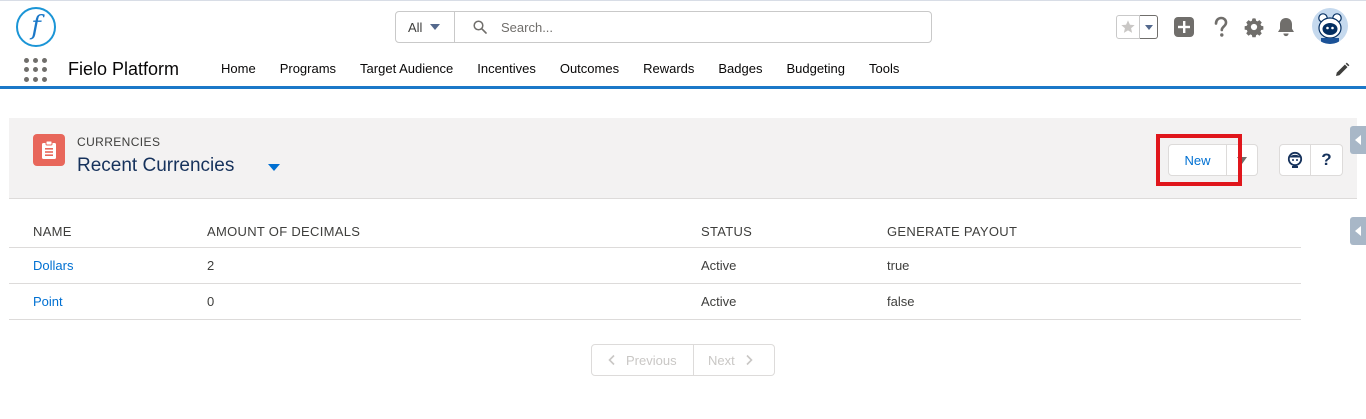  What do you see at coordinates (655, 302) in the screenshot?
I see `table-row: Point 0 Active false` at bounding box center [655, 302].